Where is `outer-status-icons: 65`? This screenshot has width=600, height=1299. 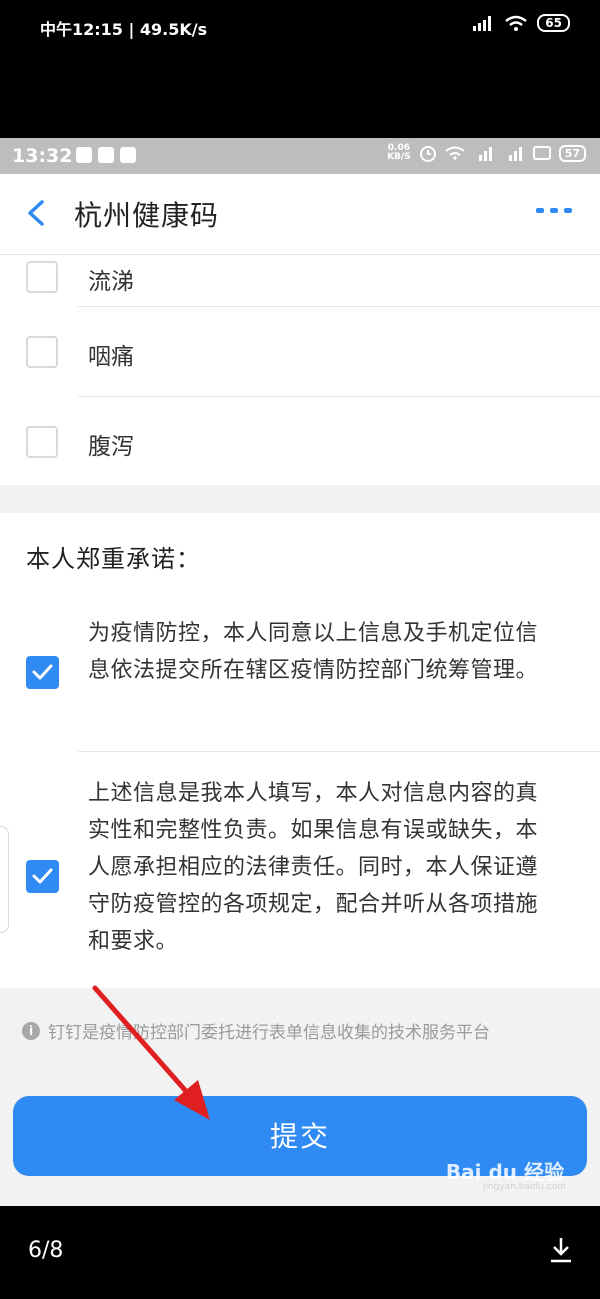
outer-status-icons: 65 is located at coordinates (521, 23).